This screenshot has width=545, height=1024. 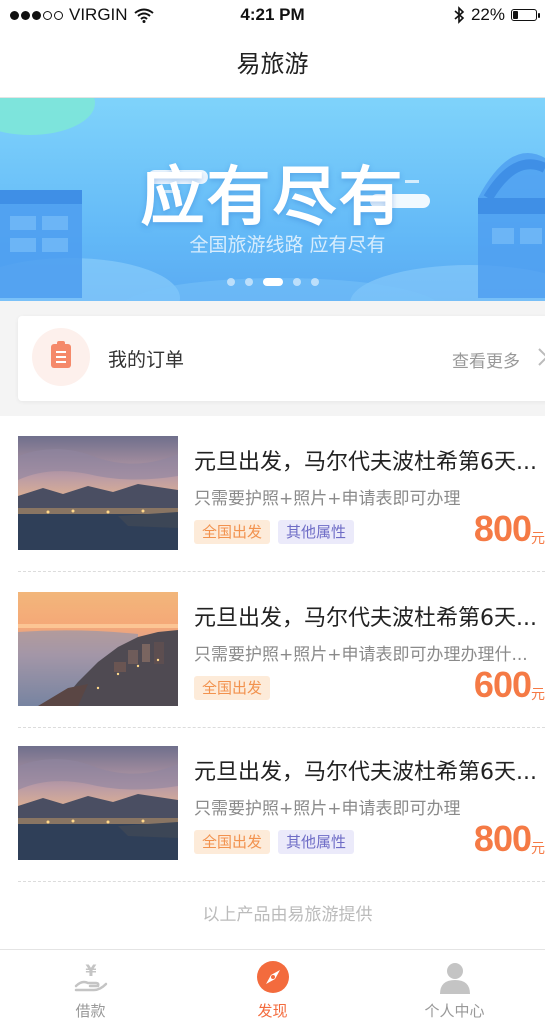 What do you see at coordinates (486, 359) in the screenshot?
I see `view-more-link: 查看更多` at bounding box center [486, 359].